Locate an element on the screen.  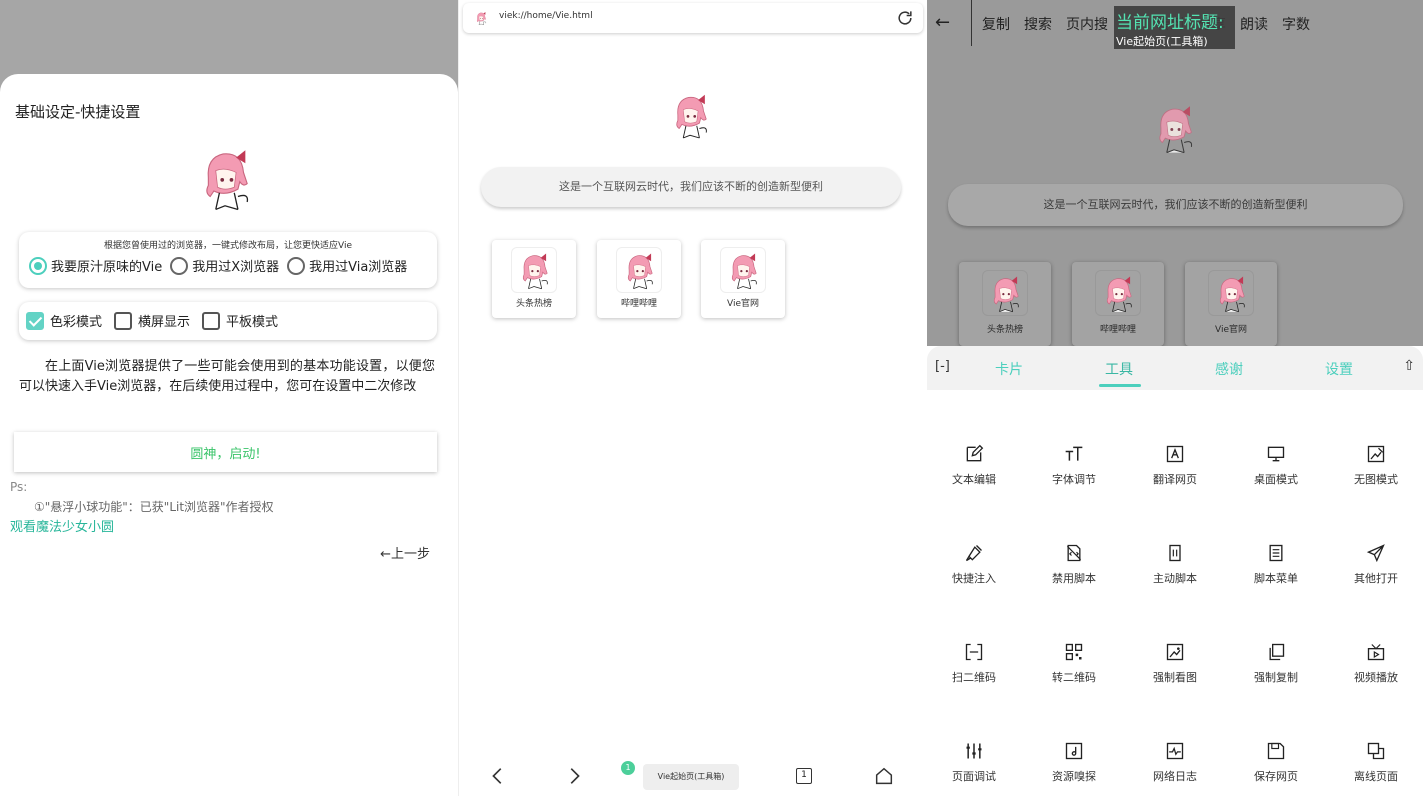
tool-text-edit: 文本编辑 is located at coordinates (974, 469).